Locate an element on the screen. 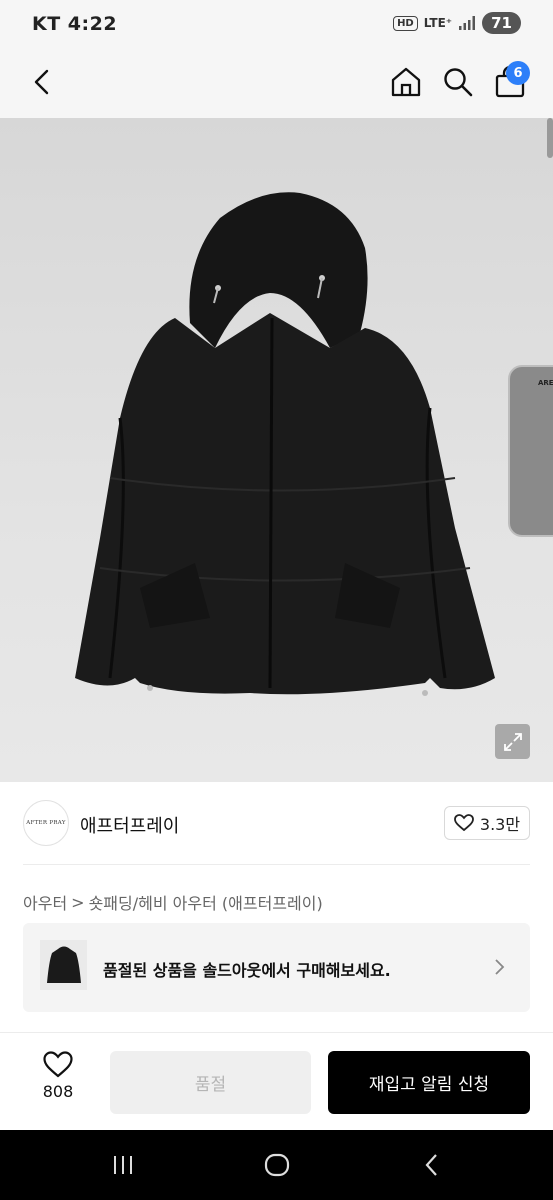 The width and height of the screenshot is (553, 1200). brand-logo: AFTER PRAY is located at coordinates (46, 823).